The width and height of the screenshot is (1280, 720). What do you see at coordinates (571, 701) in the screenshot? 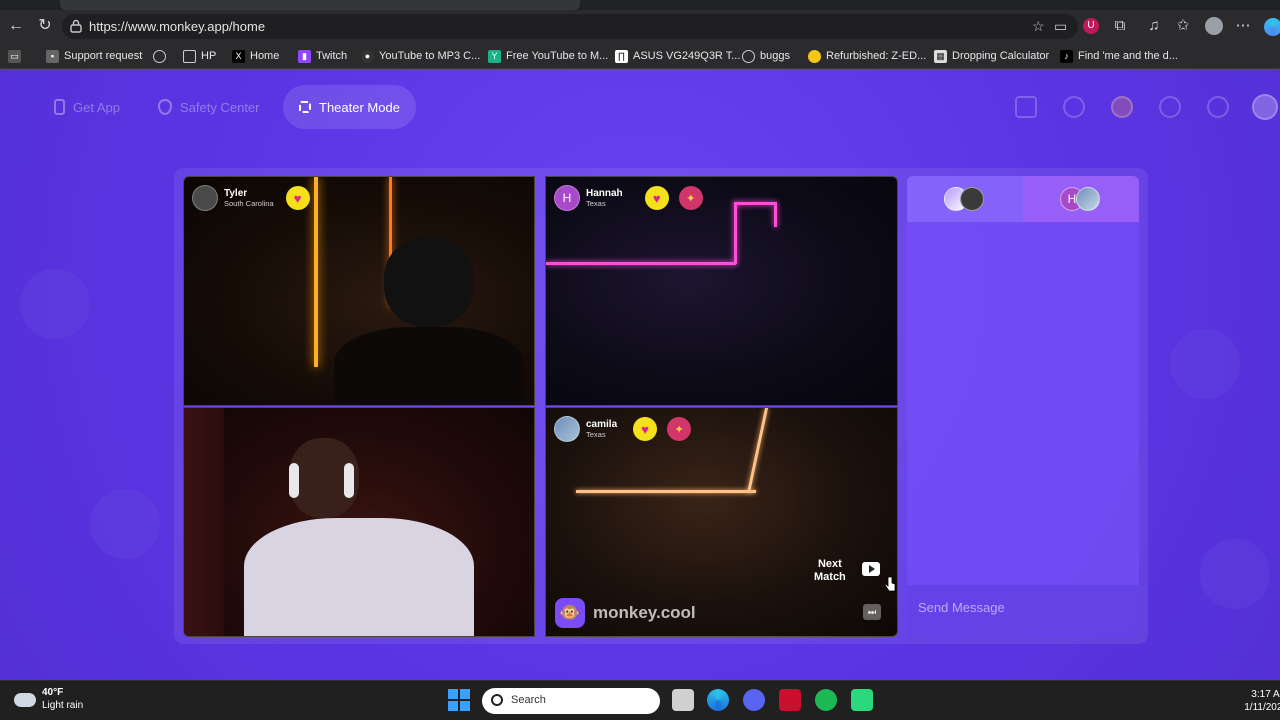
I see `taskbar-search: Search` at bounding box center [571, 701].